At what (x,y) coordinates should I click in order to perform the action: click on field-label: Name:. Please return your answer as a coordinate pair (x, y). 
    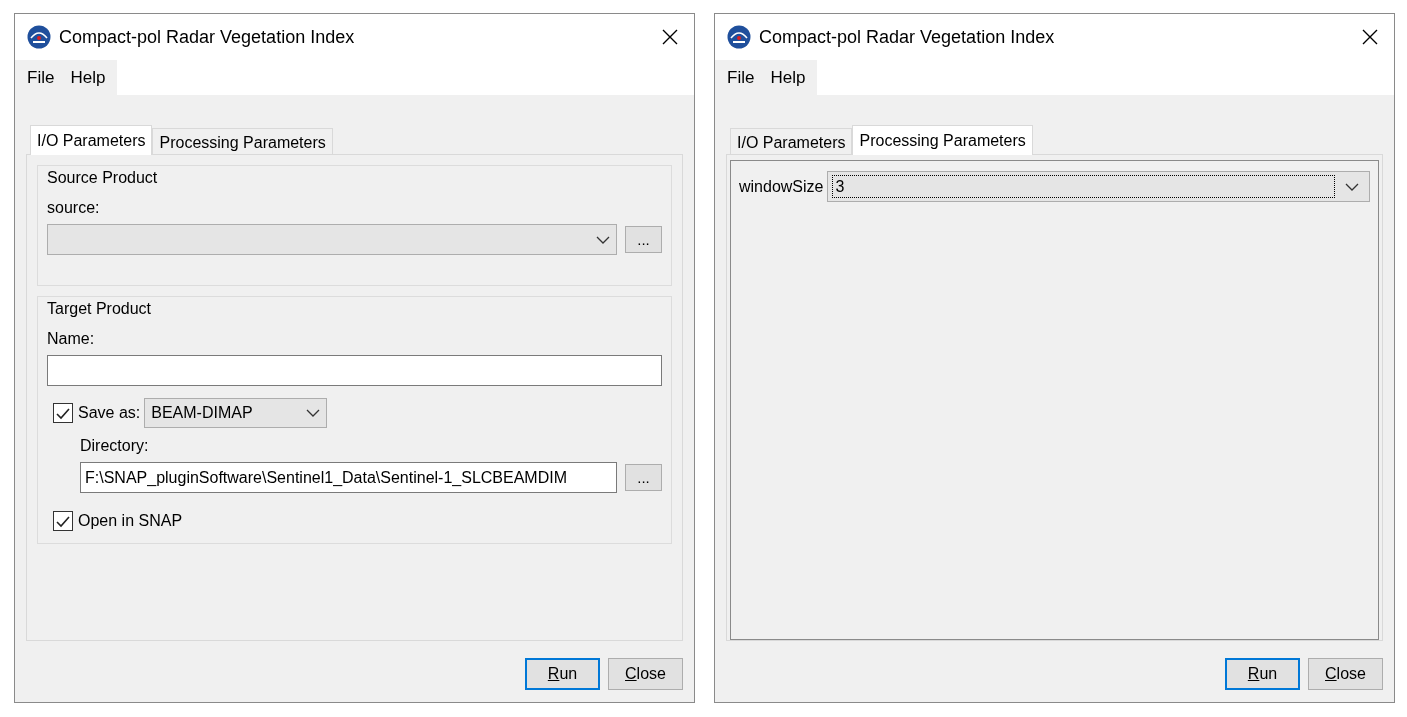
    Looking at the image, I should click on (71, 339).